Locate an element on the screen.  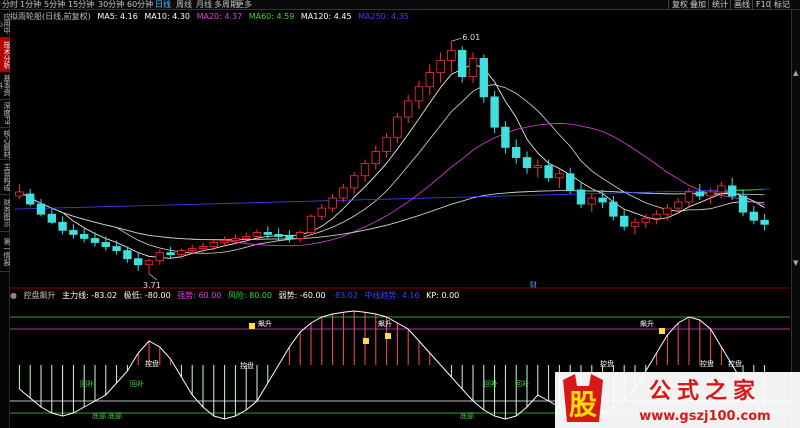
logo-title: 公式之家 is located at coordinates (705, 391).